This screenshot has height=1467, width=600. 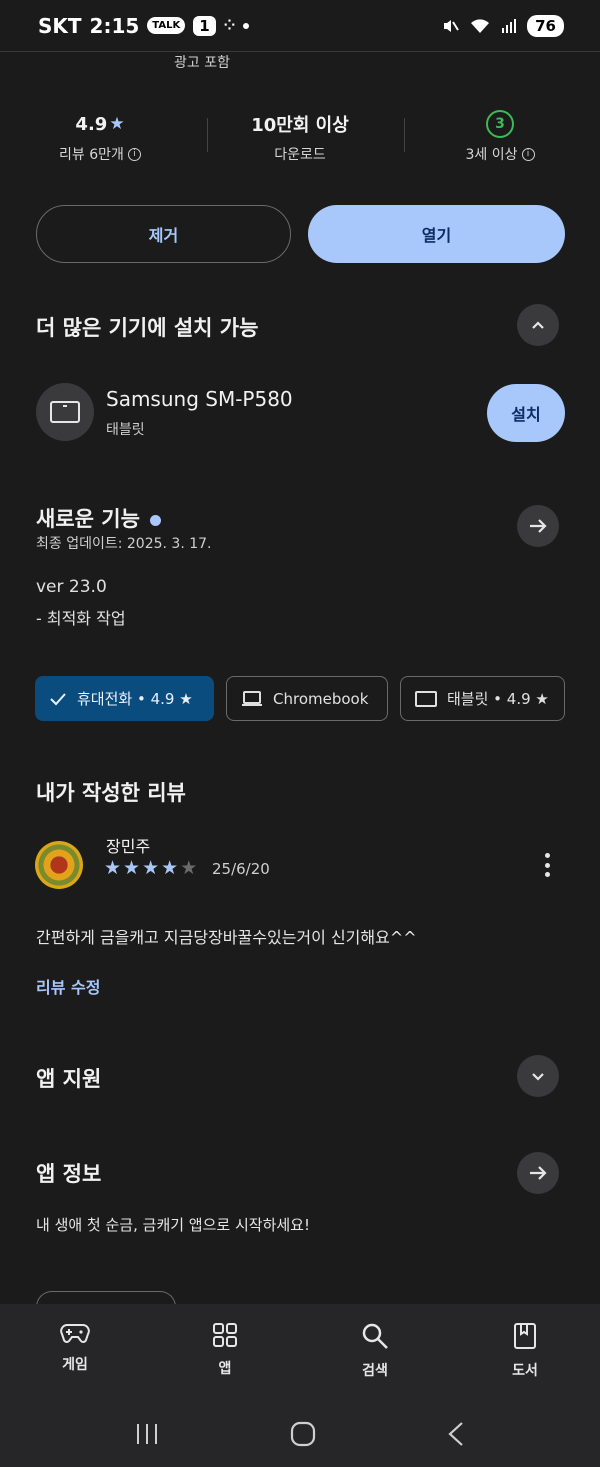 What do you see at coordinates (500, 124) in the screenshot?
I see `age-rating-icon: 3` at bounding box center [500, 124].